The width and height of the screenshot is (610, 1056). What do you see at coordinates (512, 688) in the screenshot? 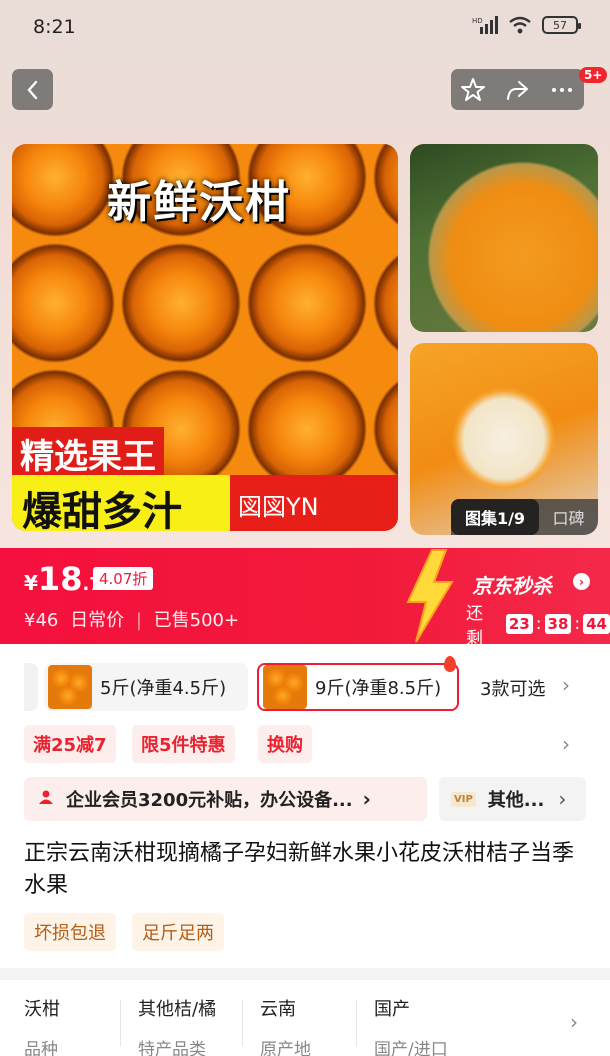
I see `more-variants-link: 3款可选` at bounding box center [512, 688].